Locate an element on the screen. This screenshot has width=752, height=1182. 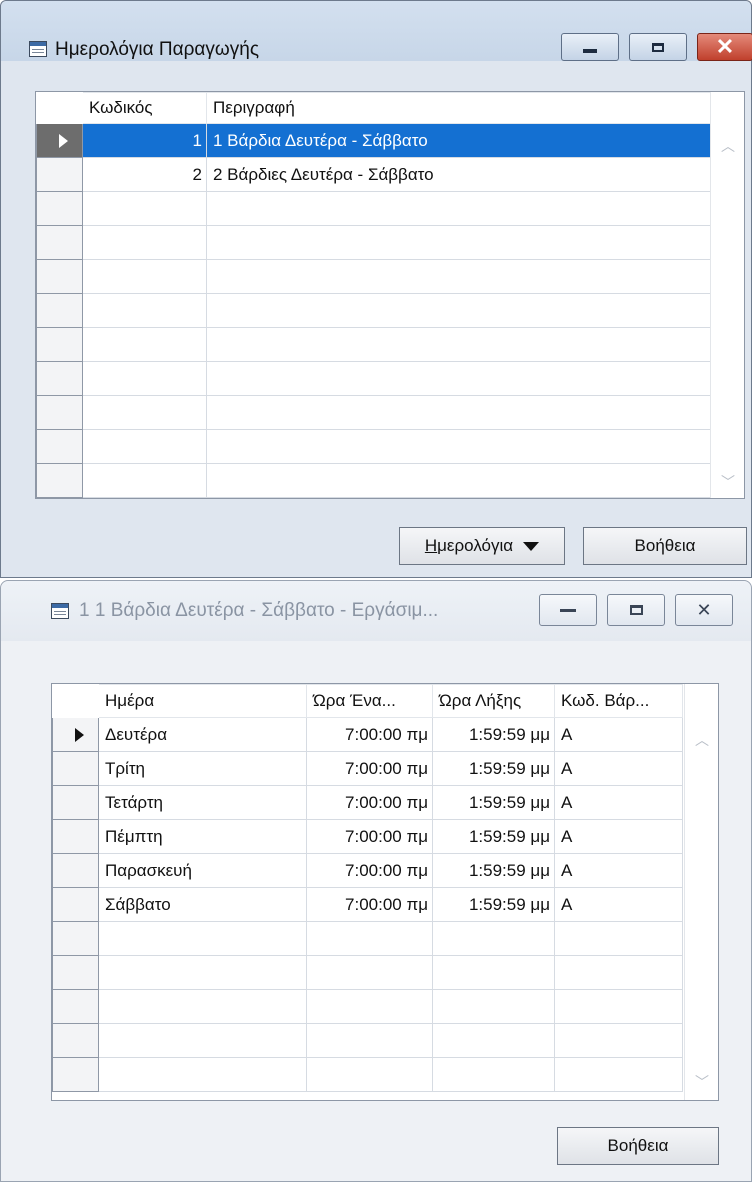
minimize-button is located at coordinates (568, 610).